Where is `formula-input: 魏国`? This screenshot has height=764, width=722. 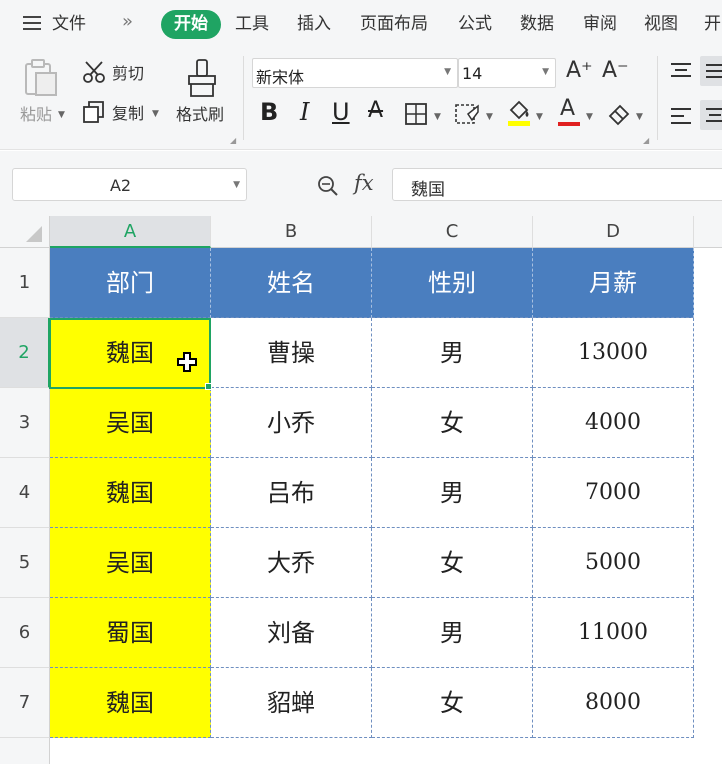
formula-input: 魏国 is located at coordinates (557, 184).